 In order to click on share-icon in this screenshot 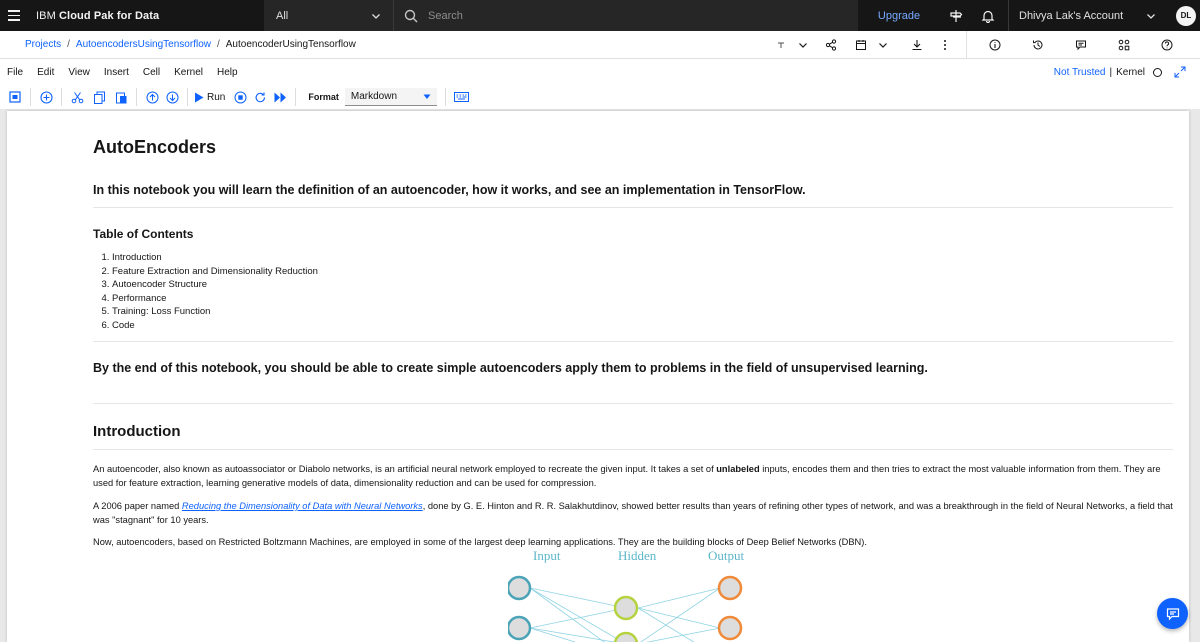, I will do `click(831, 45)`.